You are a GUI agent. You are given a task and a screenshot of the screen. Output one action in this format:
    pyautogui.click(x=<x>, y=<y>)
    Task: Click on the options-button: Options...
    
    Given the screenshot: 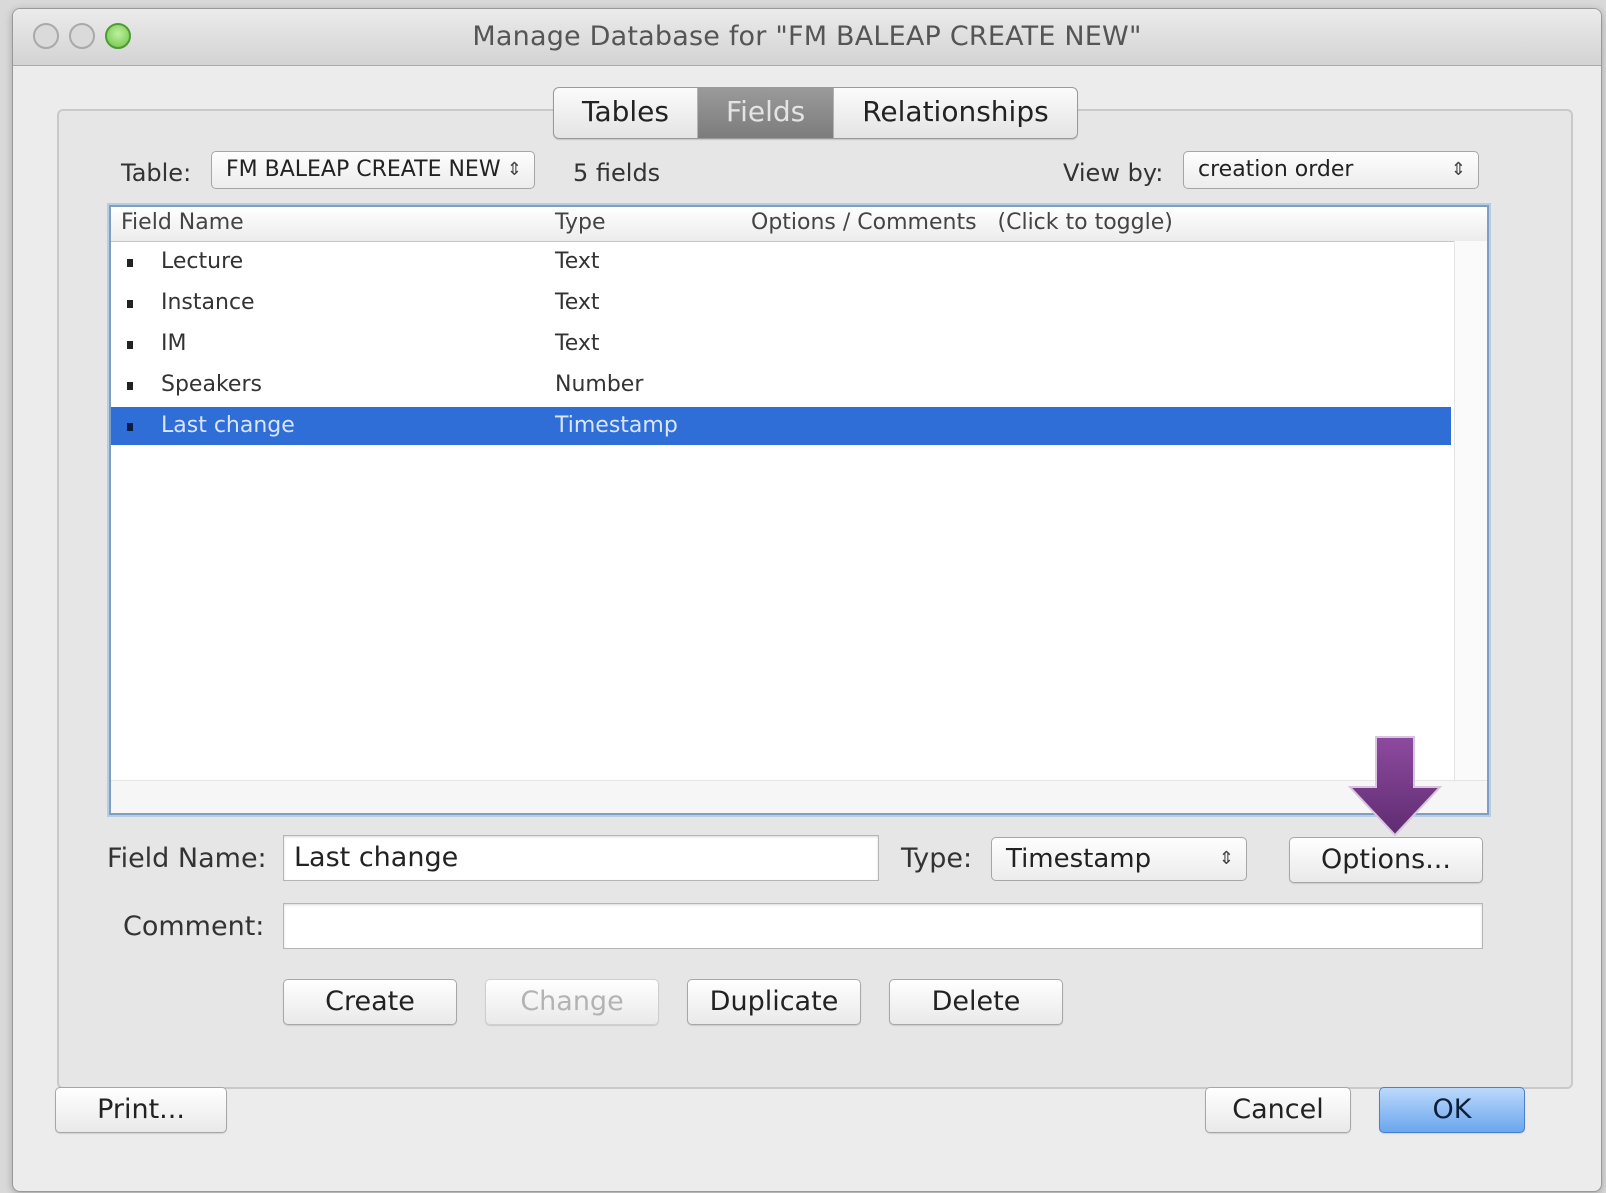 What is the action you would take?
    pyautogui.click(x=1386, y=860)
    